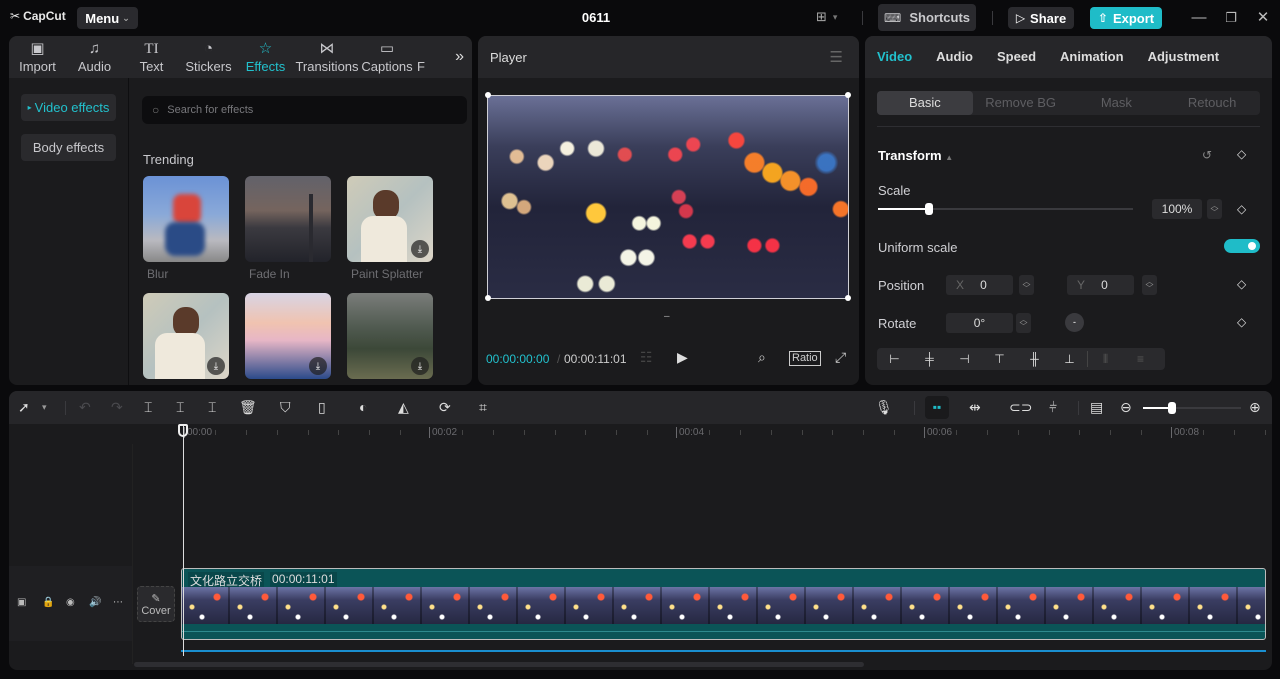 This screenshot has height=679, width=1280. I want to click on position-x-stepper: ︿ ﹀, so click(1026, 285).